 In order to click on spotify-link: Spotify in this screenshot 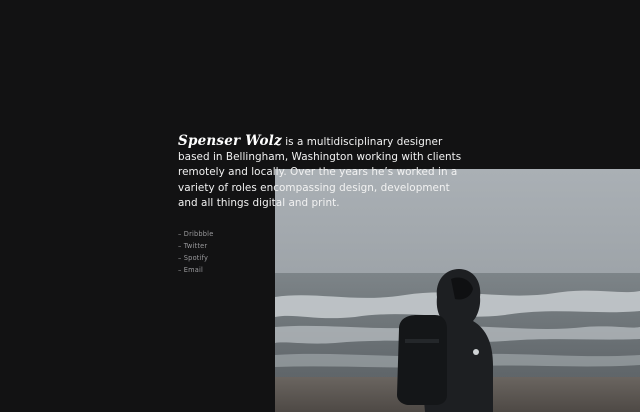, I will do `click(196, 258)`.